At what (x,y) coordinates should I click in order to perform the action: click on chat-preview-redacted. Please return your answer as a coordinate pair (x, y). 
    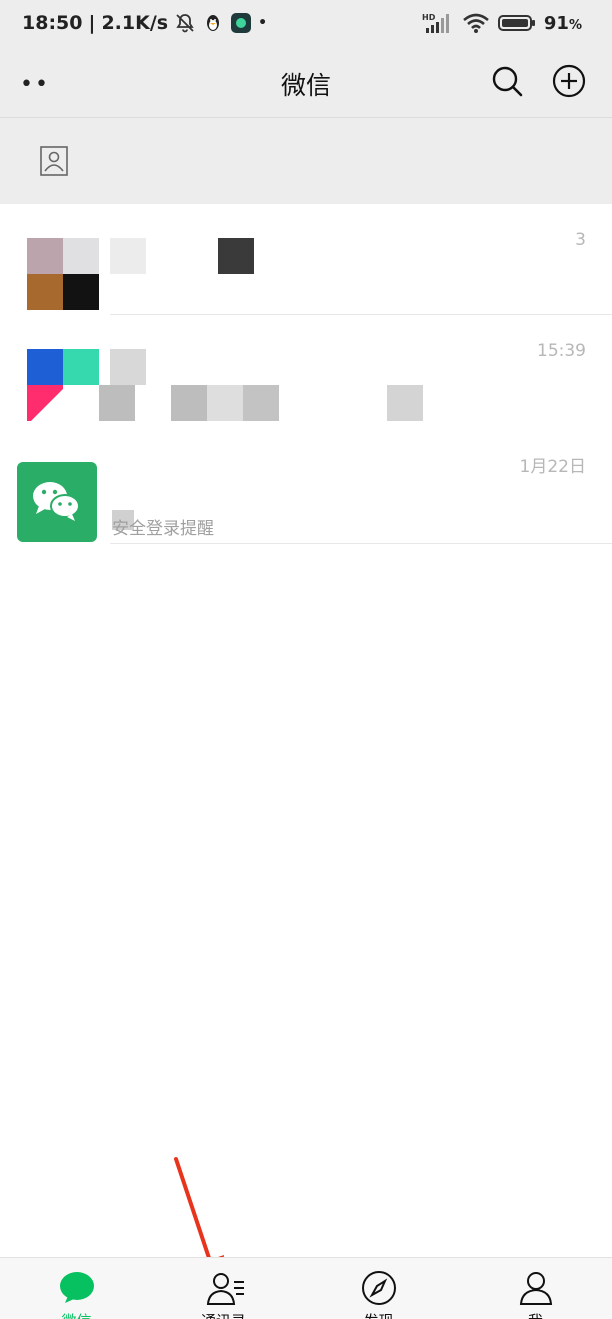
    Looking at the image, I should click on (261, 403).